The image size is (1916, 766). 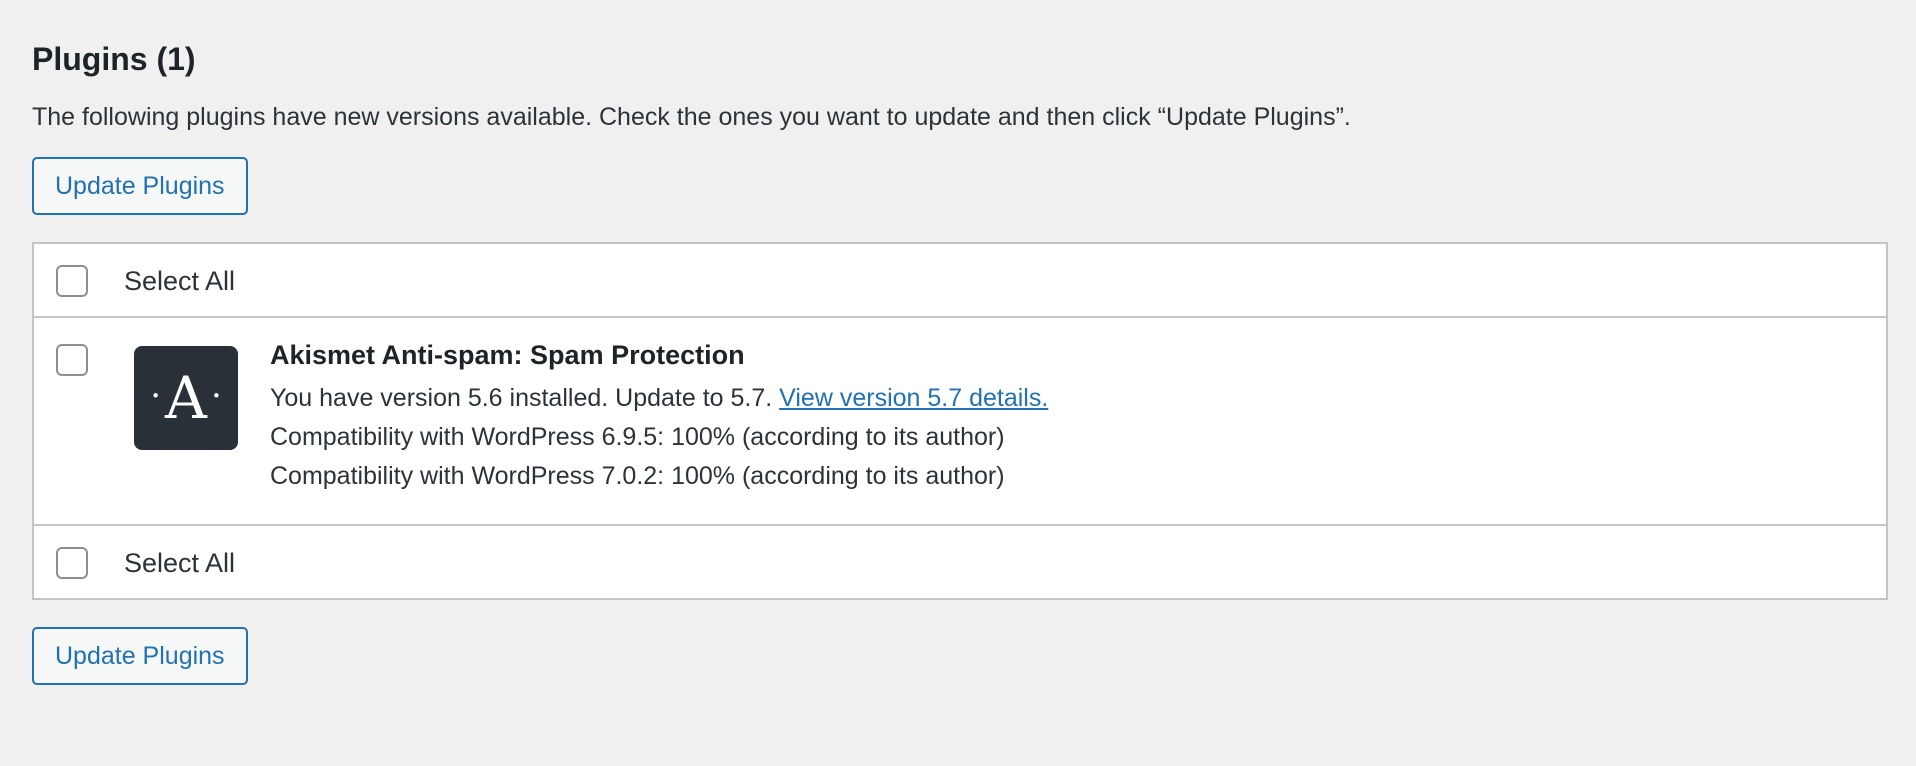 I want to click on select-all-label-top: Select All, so click(x=179, y=281).